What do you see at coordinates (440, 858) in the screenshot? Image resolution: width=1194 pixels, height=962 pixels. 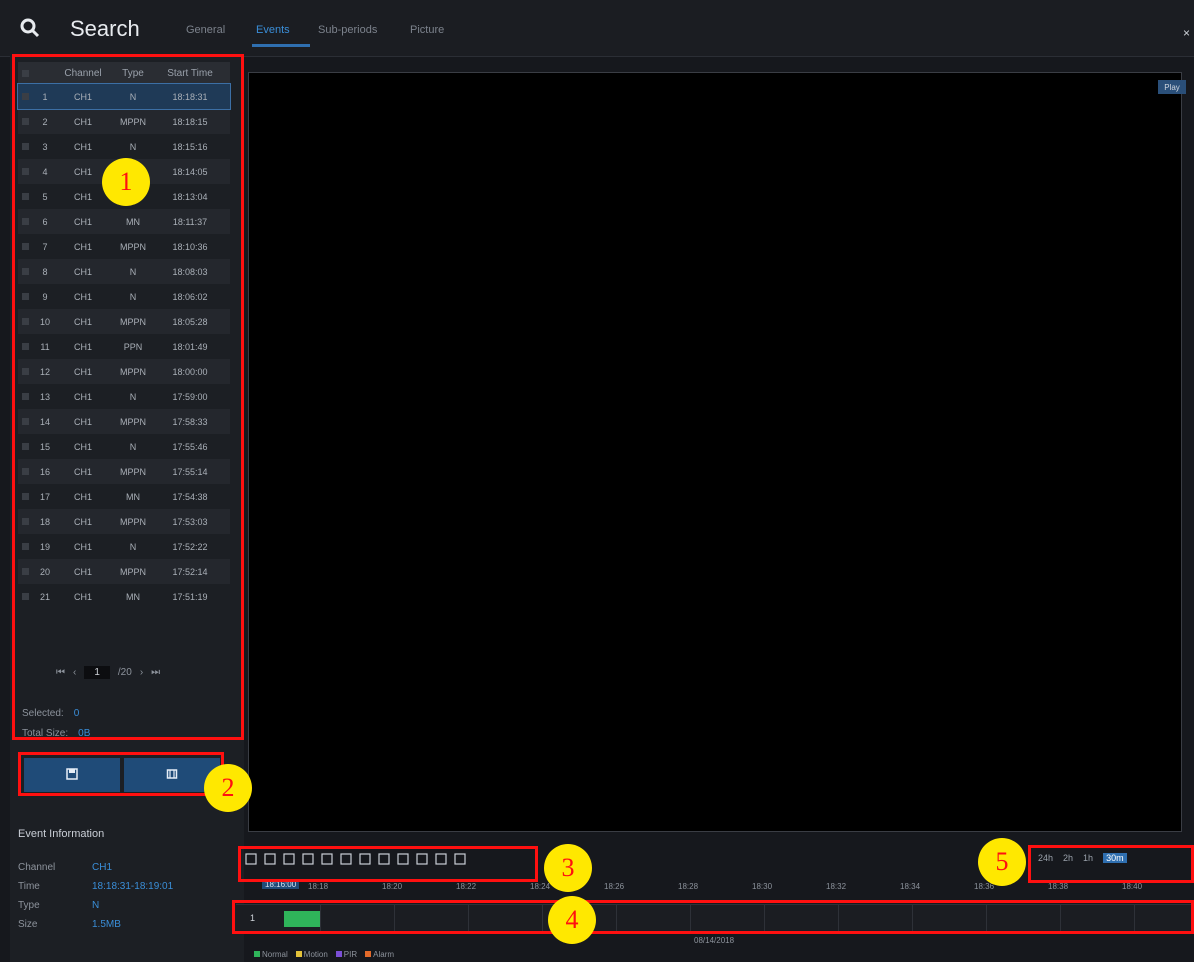 I see `audio-icon` at bounding box center [440, 858].